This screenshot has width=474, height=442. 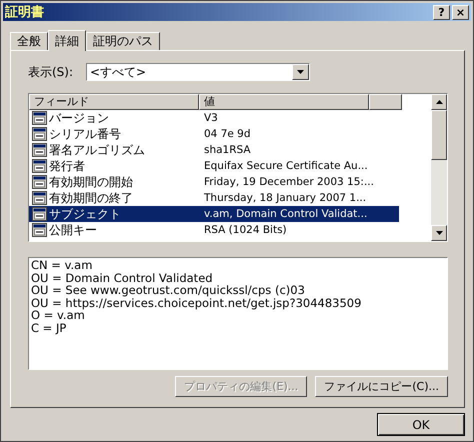 I want to click on field-cell: 発行者, so click(x=114, y=166).